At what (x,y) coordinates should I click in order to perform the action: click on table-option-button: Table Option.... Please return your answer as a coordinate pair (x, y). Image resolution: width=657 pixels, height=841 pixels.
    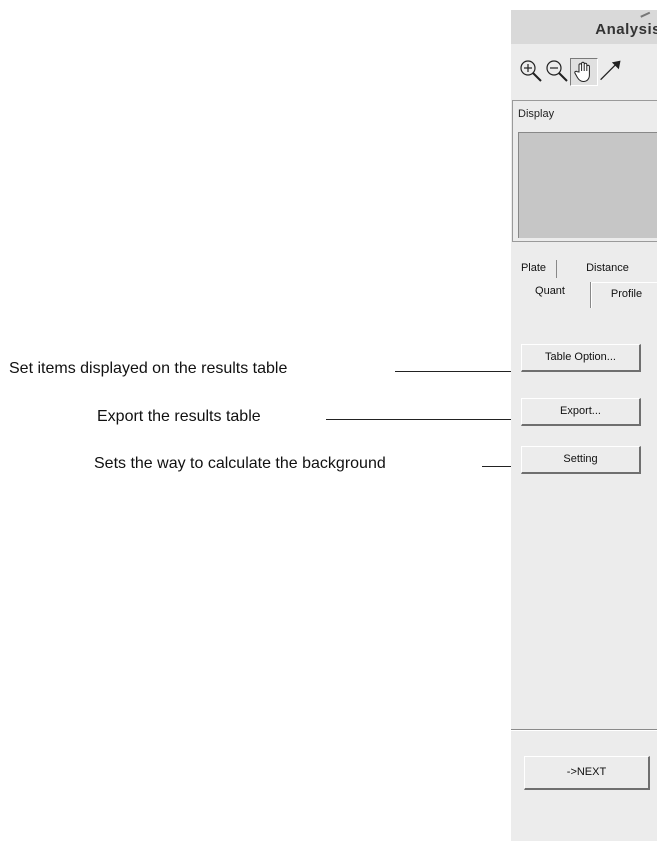
    Looking at the image, I should click on (581, 358).